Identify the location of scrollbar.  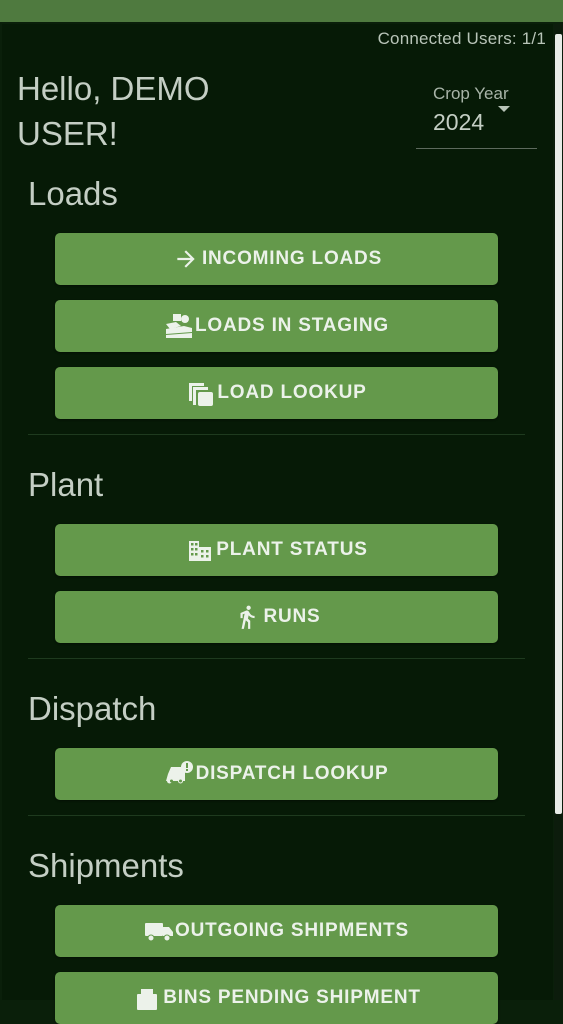
(558, 512).